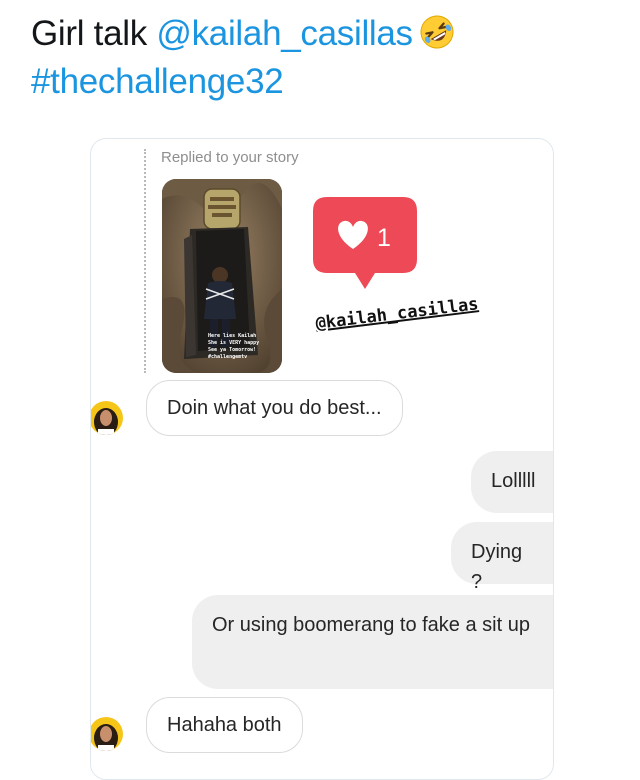  Describe the element at coordinates (224, 725) in the screenshot. I see `message-bubble-incoming: Hahaha both` at that location.